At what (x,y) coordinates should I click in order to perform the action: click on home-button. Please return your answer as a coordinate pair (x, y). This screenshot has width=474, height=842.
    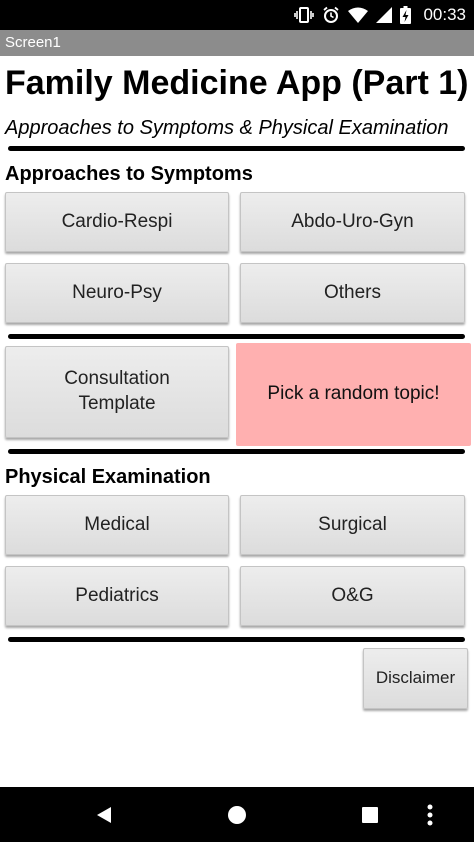
    Looking at the image, I should click on (237, 814).